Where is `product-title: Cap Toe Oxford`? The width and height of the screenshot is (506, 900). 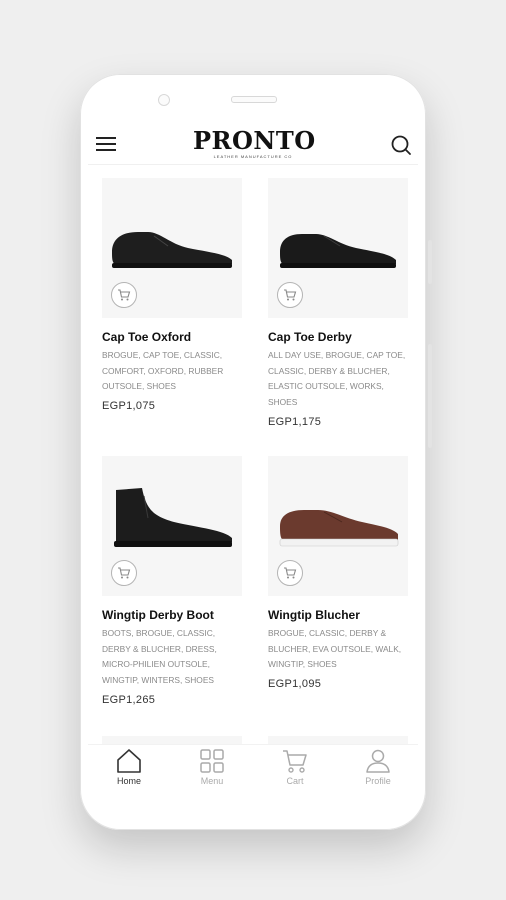 product-title: Cap Toe Oxford is located at coordinates (177, 337).